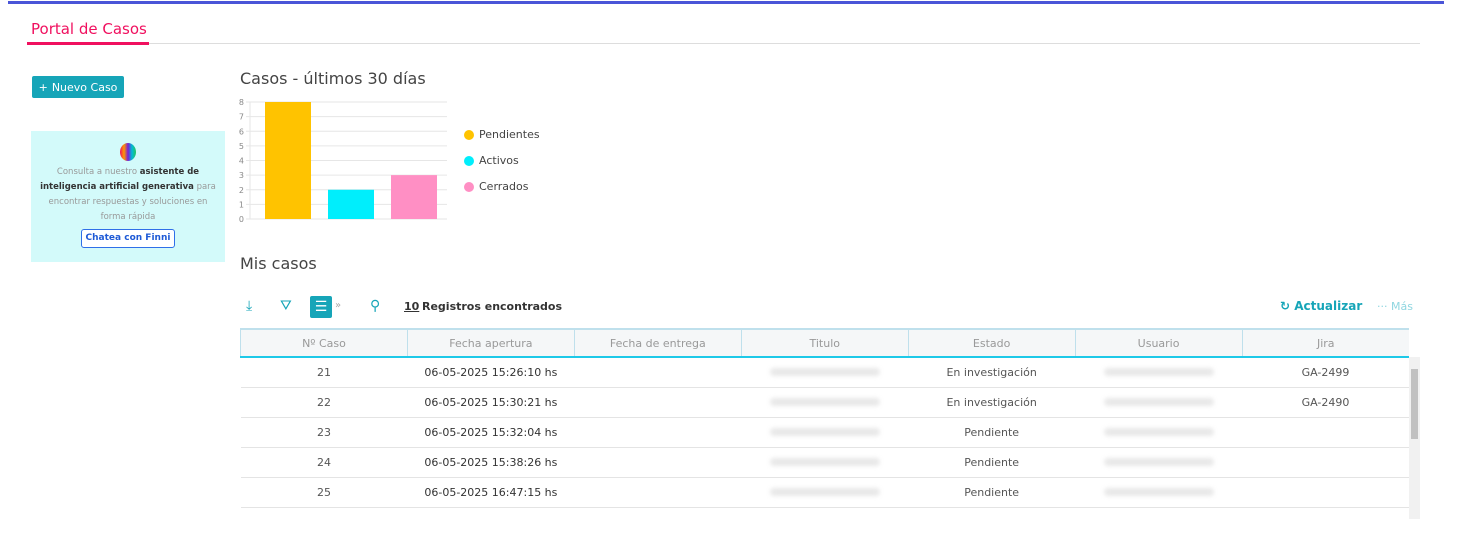 The height and width of the screenshot is (555, 1466). What do you see at coordinates (1325, 372) in the screenshot?
I see `jira-ticket: GA-2499` at bounding box center [1325, 372].